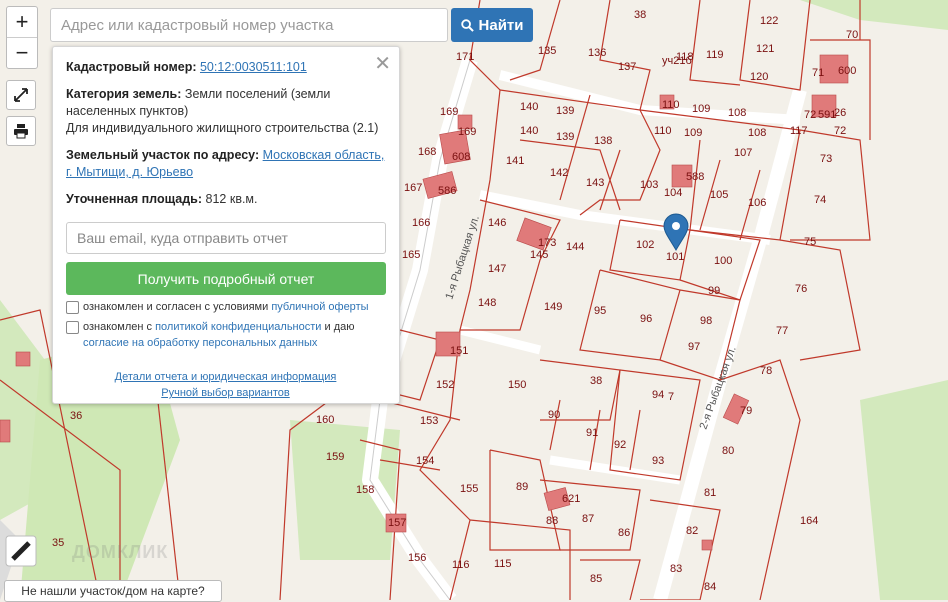 The image size is (948, 602). I want to click on plot-label: 140, so click(529, 107).